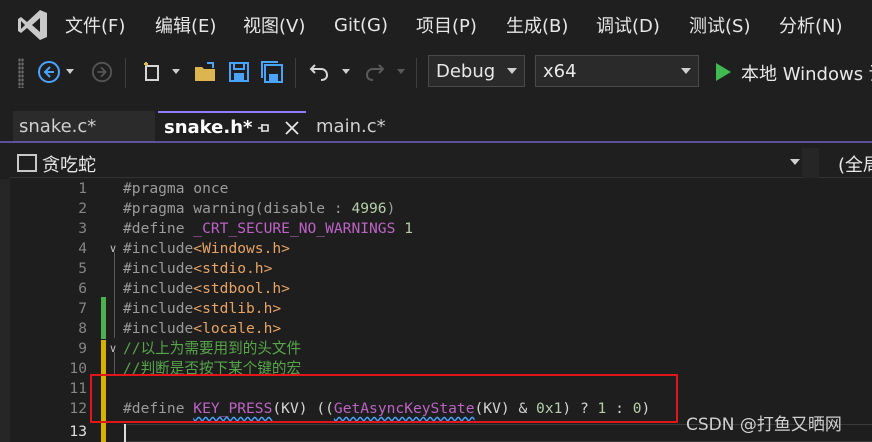 The width and height of the screenshot is (872, 442). I want to click on navbar-divider, so click(810, 163).